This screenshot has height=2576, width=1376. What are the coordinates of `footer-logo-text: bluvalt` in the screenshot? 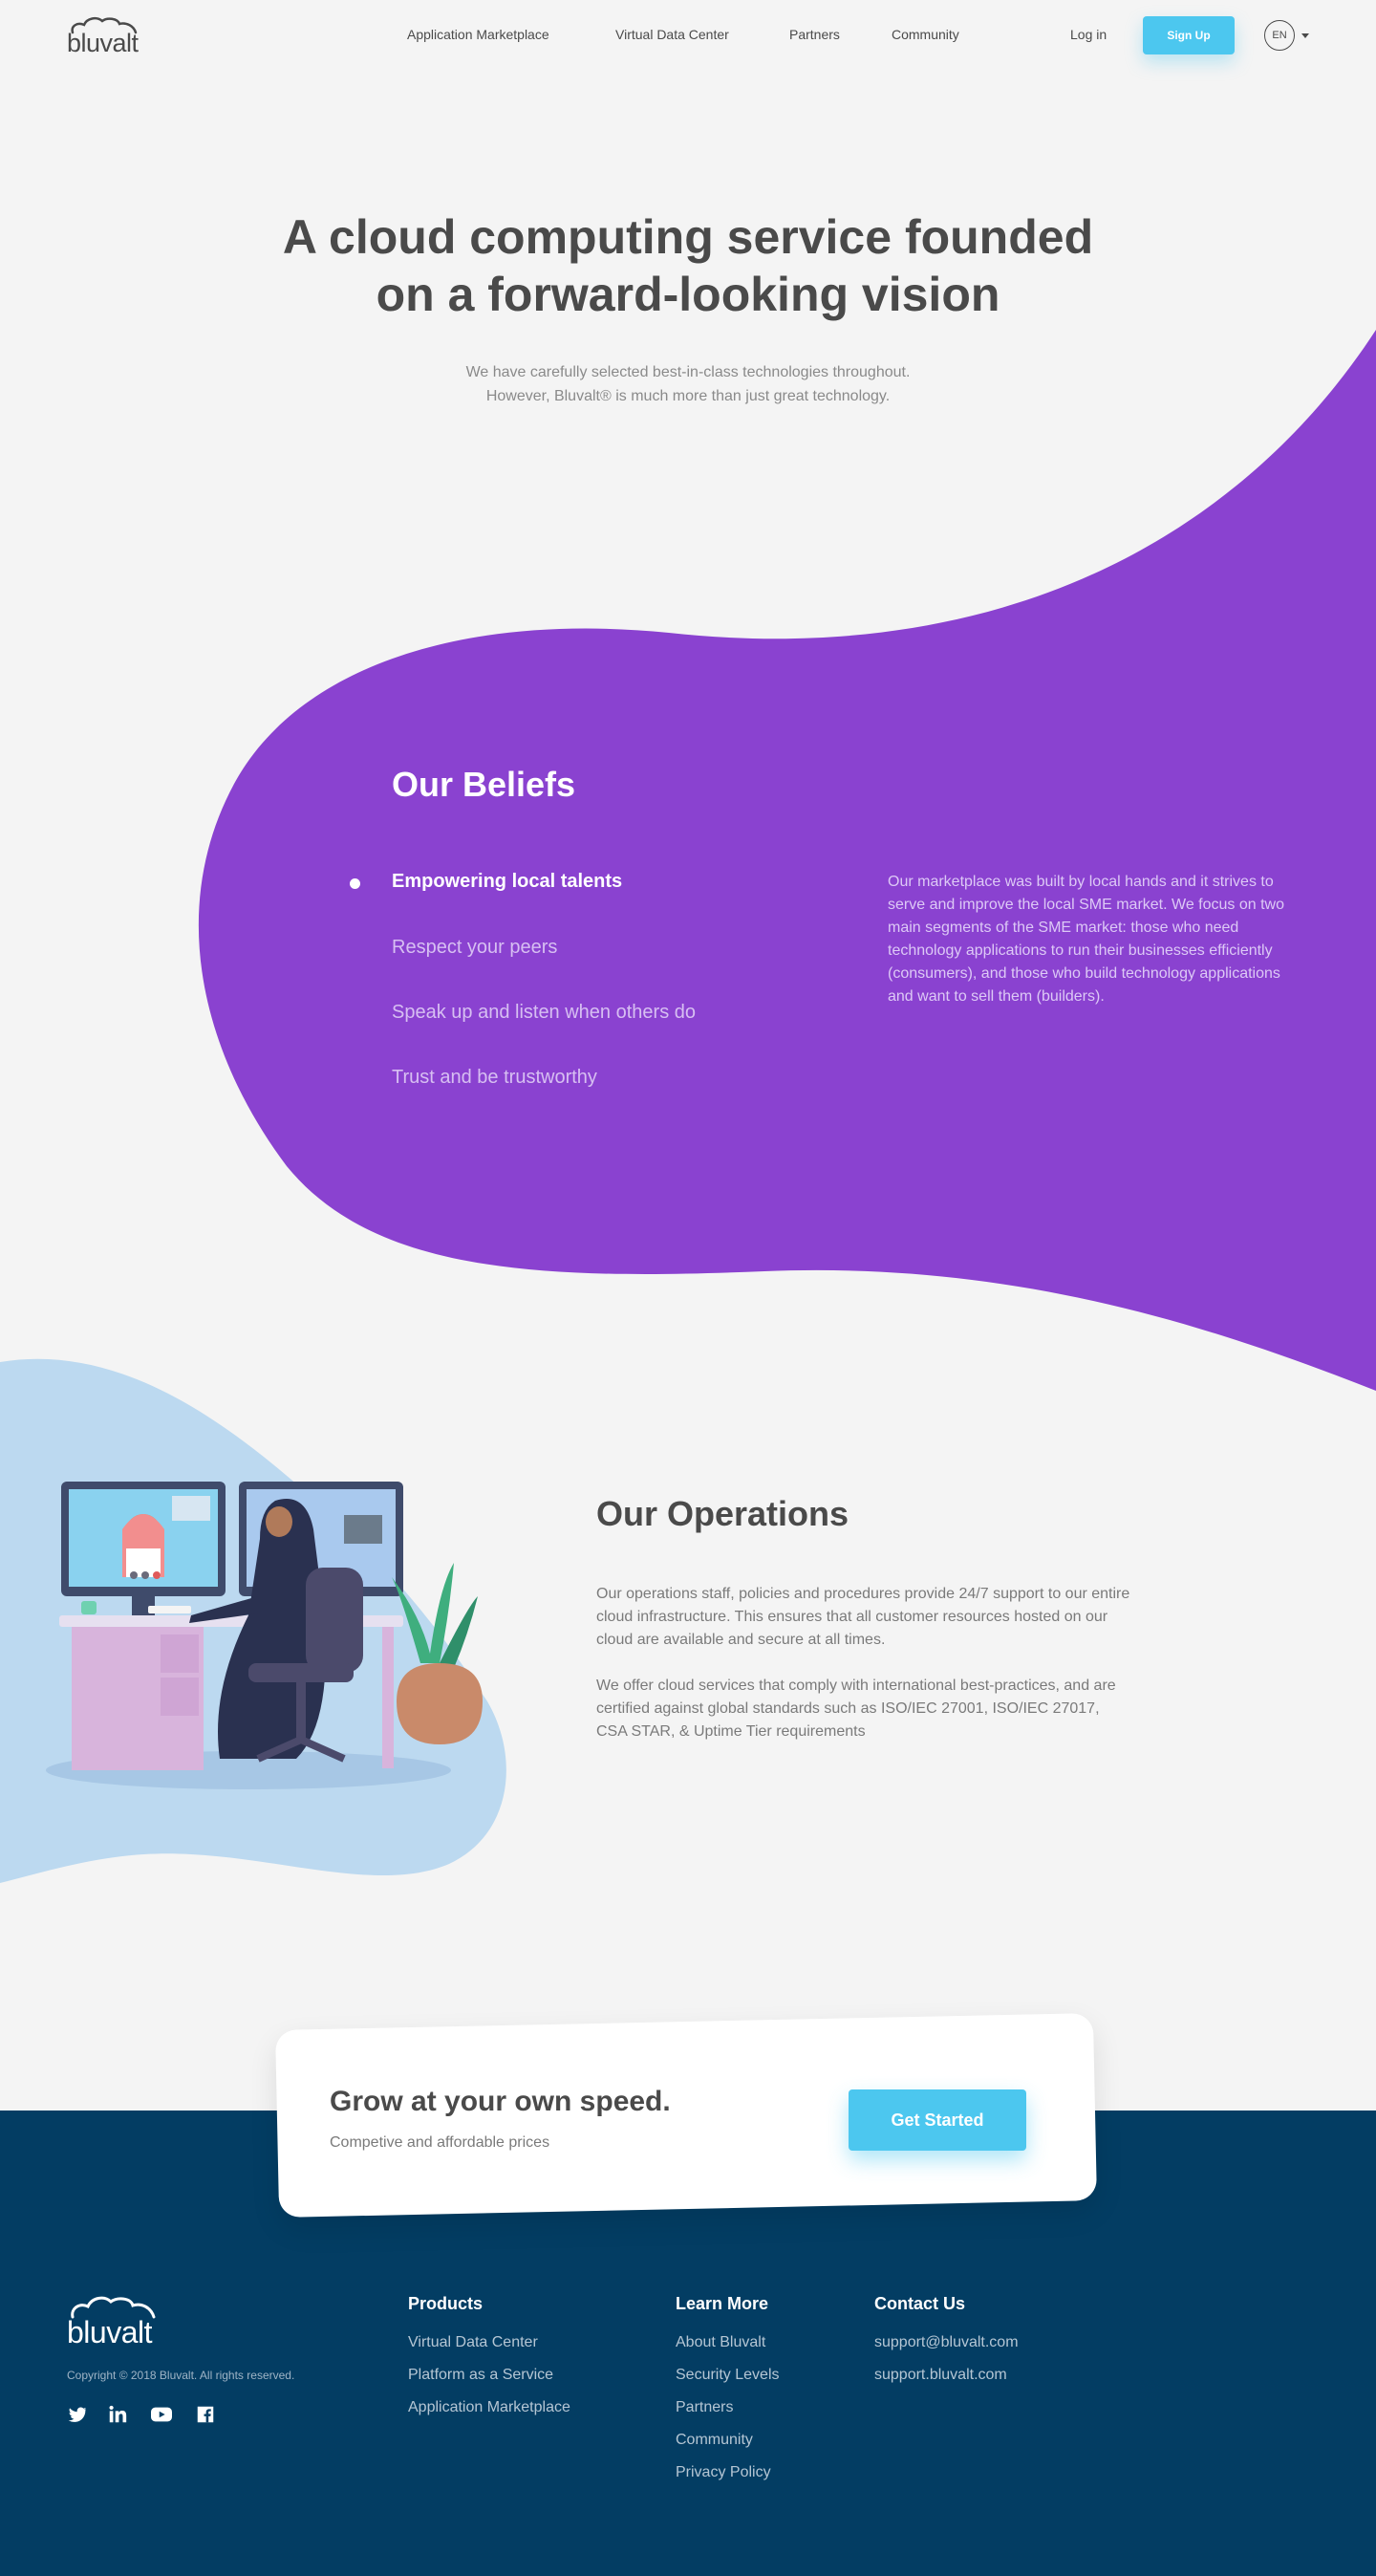 It's located at (110, 2332).